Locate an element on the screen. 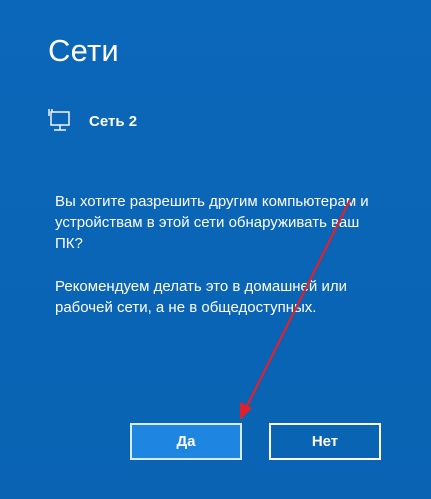 The height and width of the screenshot is (499, 431). network-name: Сеть 2 is located at coordinates (113, 121).